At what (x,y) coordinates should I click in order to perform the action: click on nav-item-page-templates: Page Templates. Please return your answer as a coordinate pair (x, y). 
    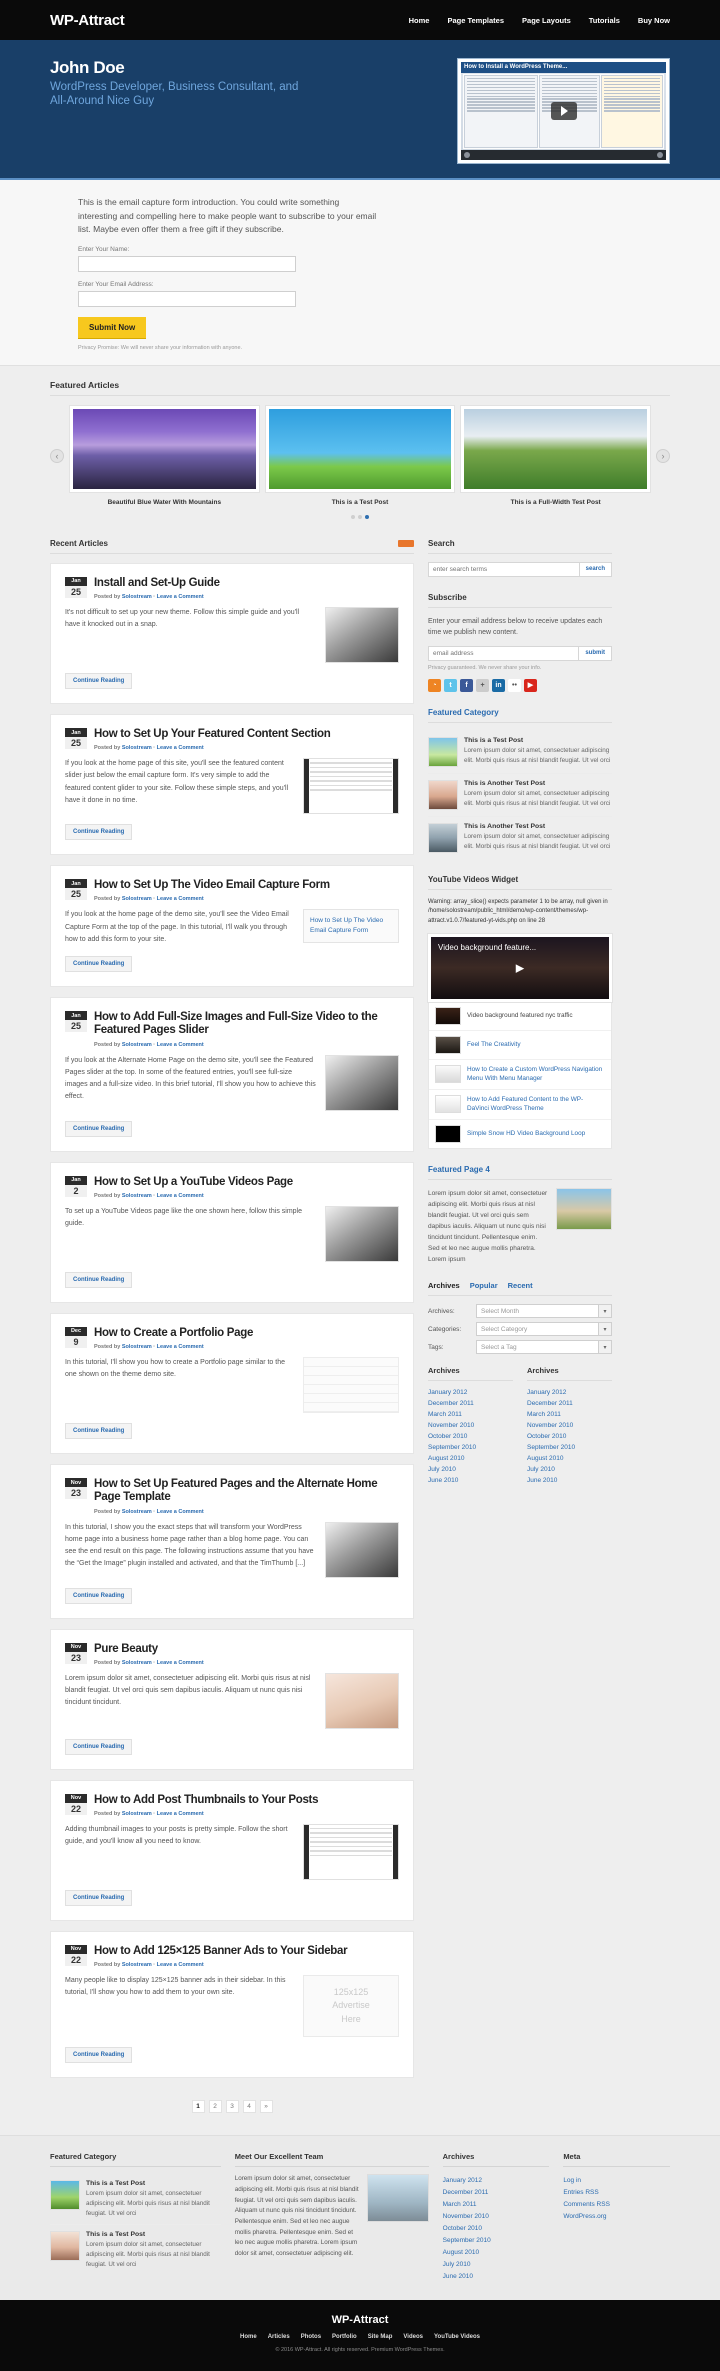
    Looking at the image, I should click on (475, 20).